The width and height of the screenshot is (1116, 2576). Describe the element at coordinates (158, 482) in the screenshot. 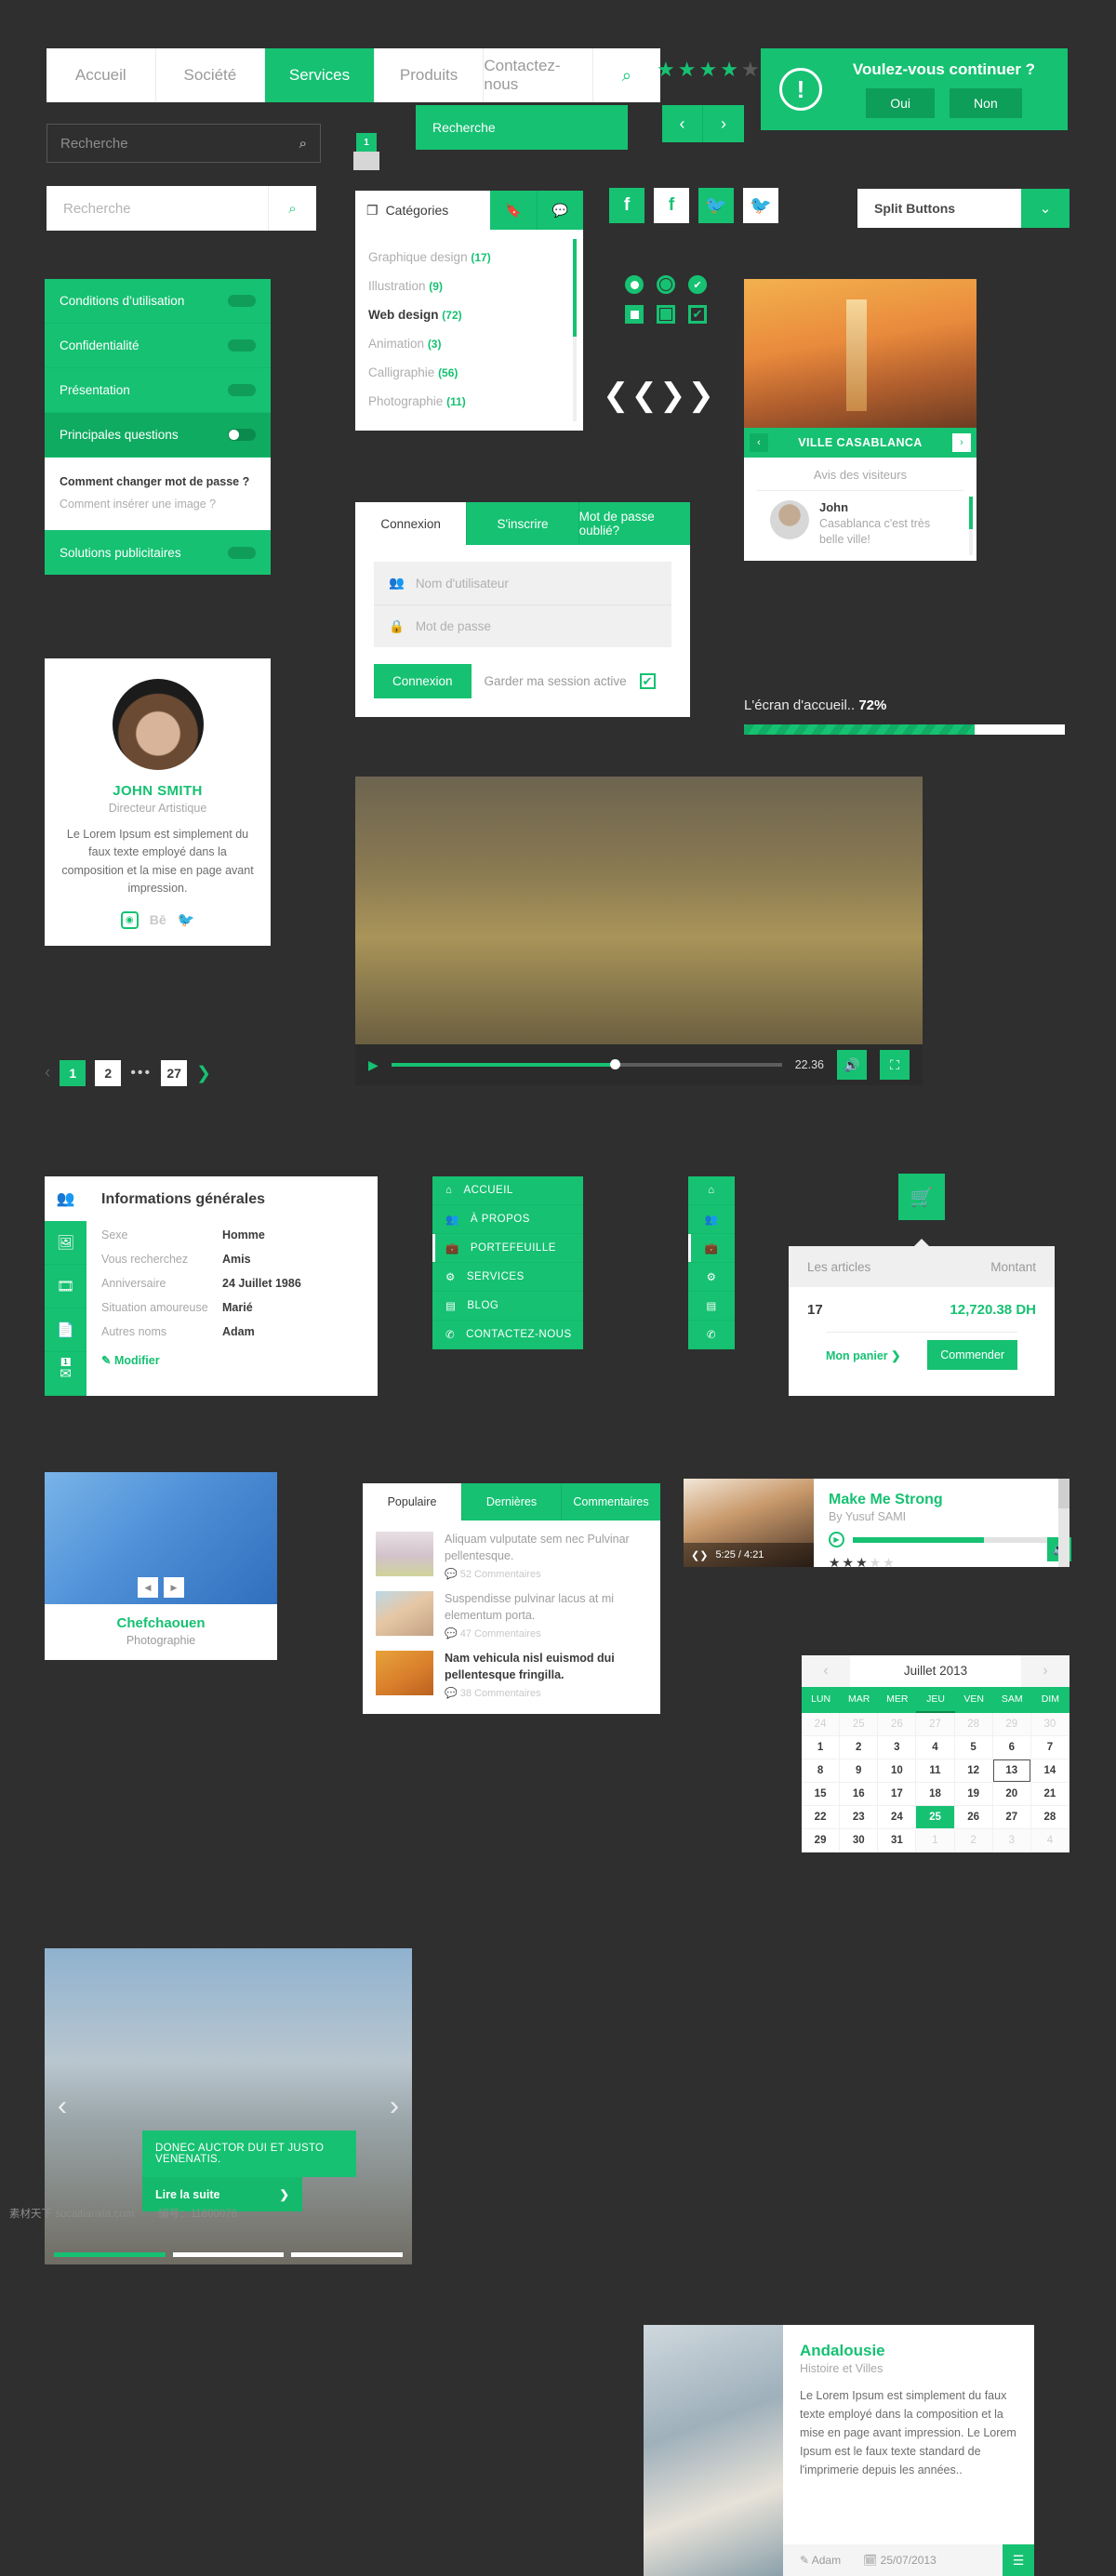

I see `faq-item: Comment changer mot de passe ?` at that location.